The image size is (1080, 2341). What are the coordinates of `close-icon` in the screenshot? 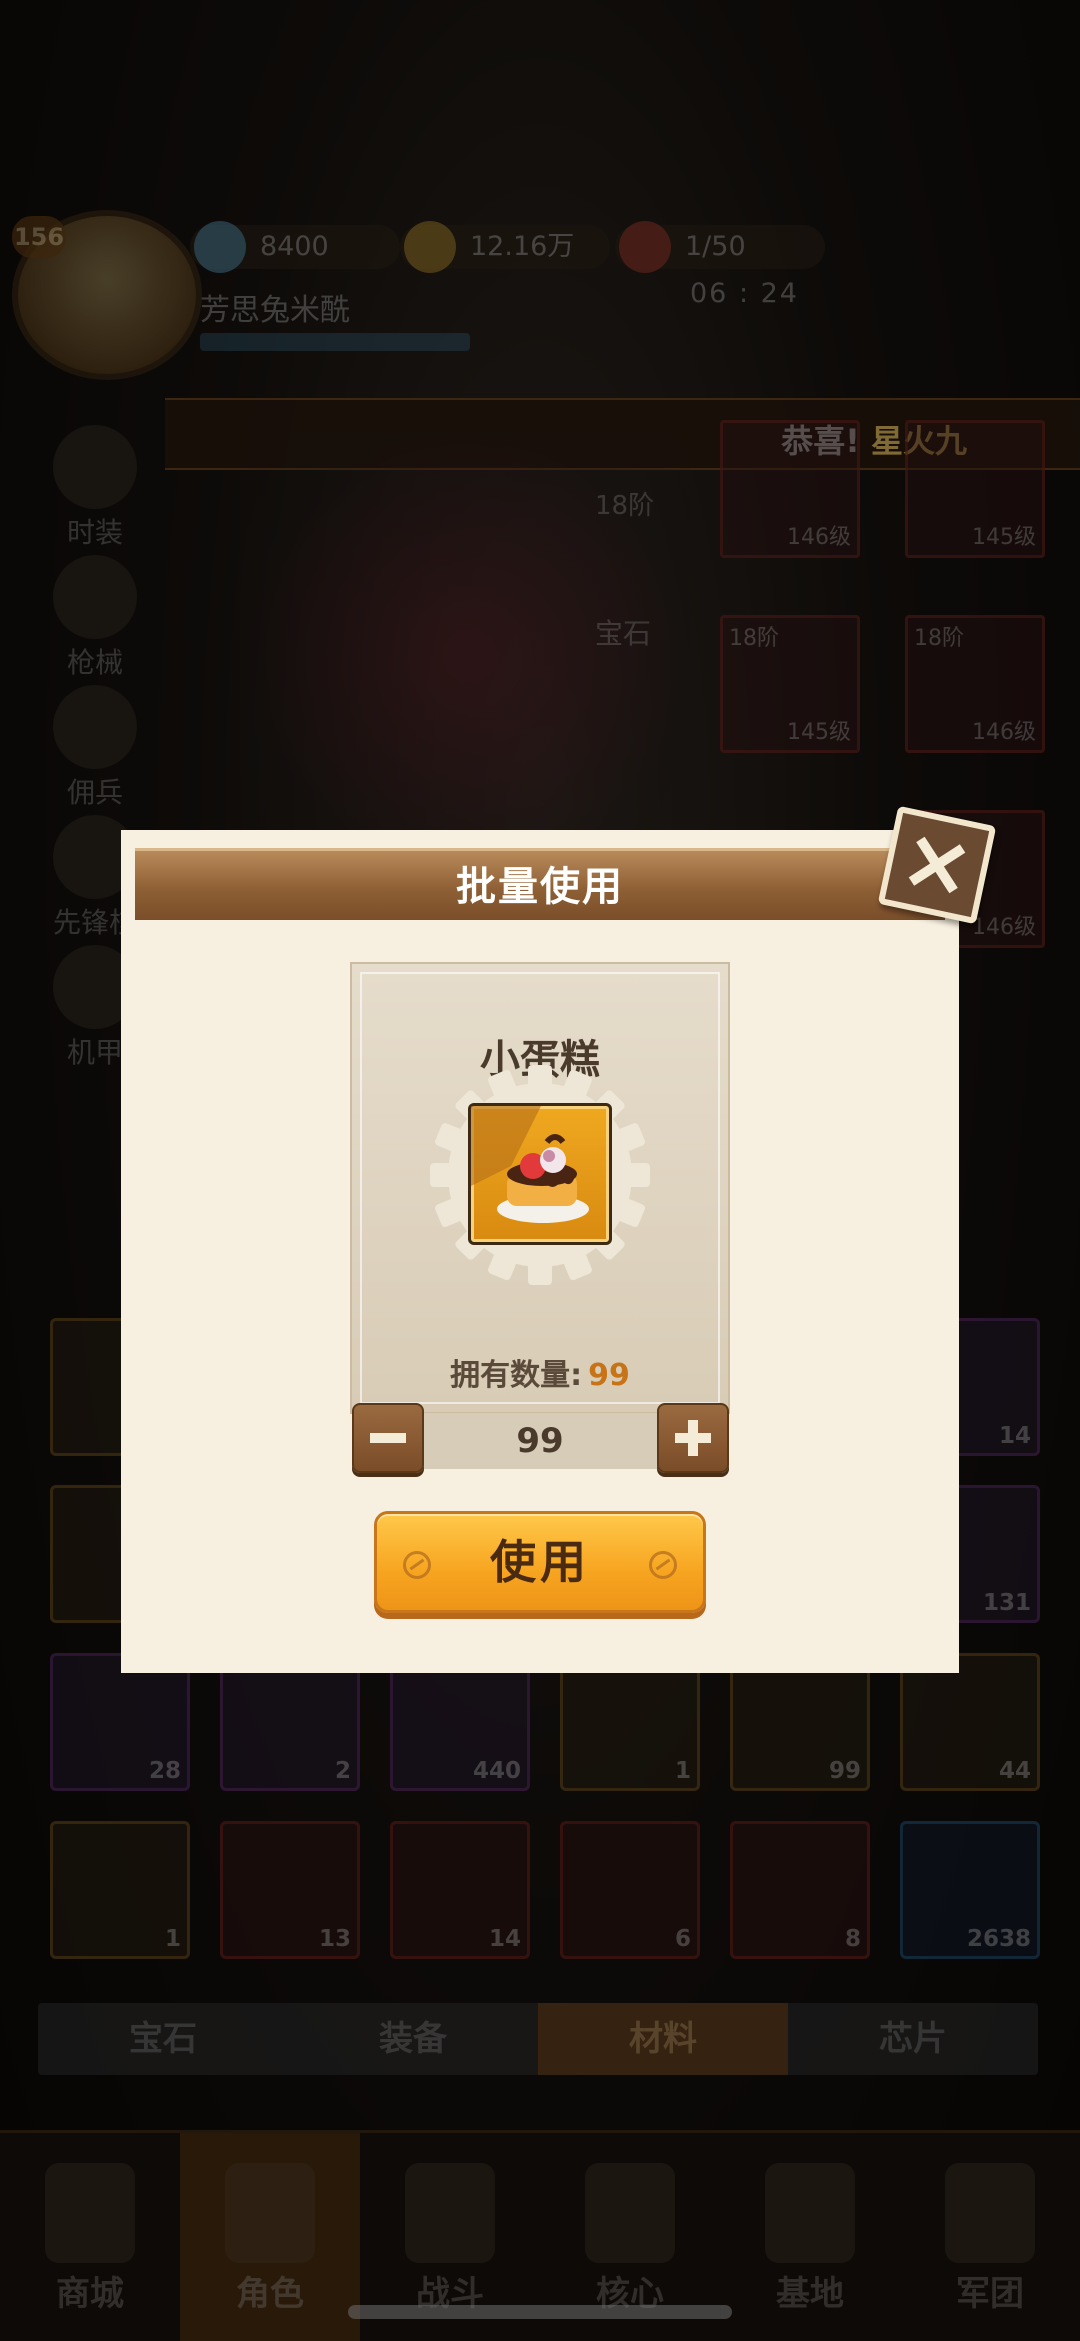 It's located at (937, 865).